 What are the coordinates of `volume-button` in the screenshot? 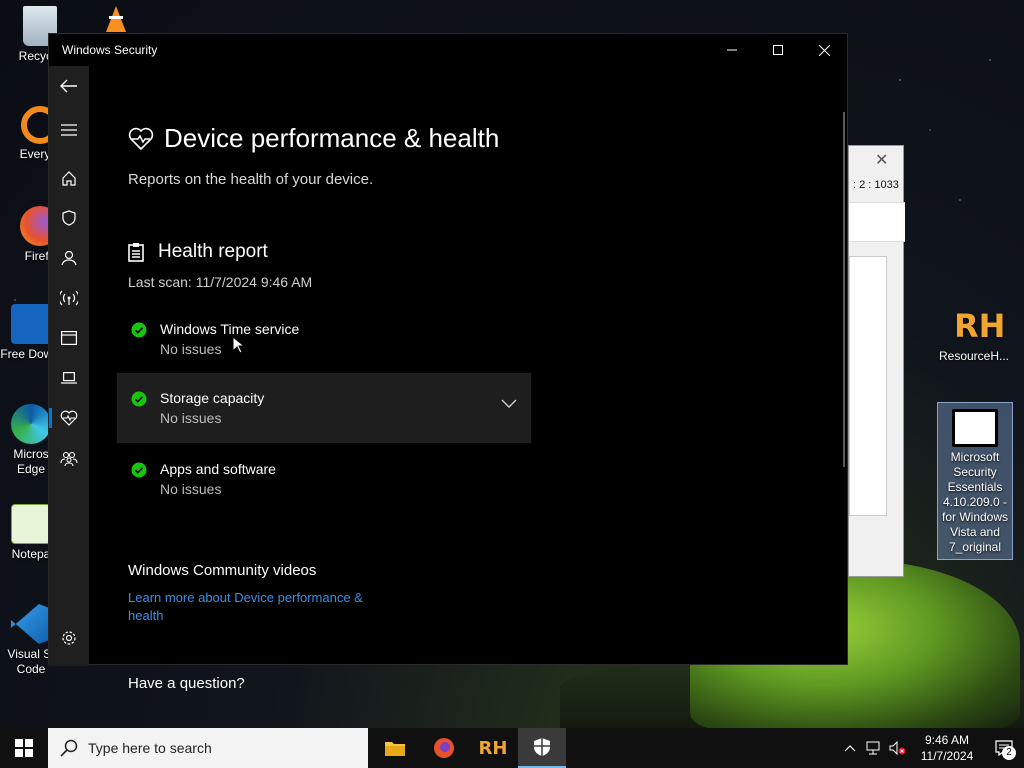 It's located at (898, 748).